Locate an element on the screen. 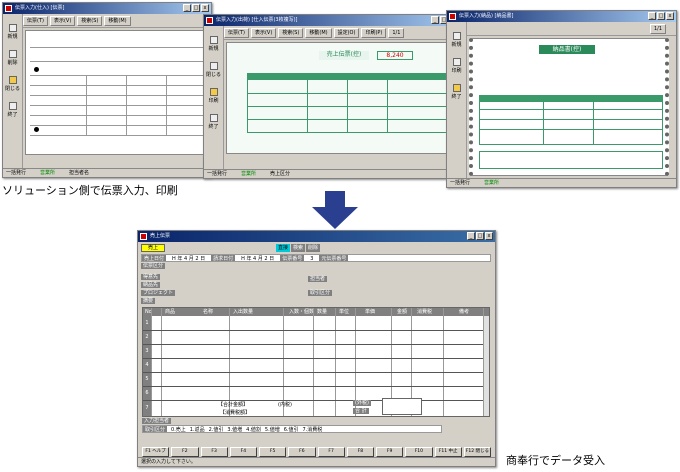  mode-select: 売上 is located at coordinates (153, 248).